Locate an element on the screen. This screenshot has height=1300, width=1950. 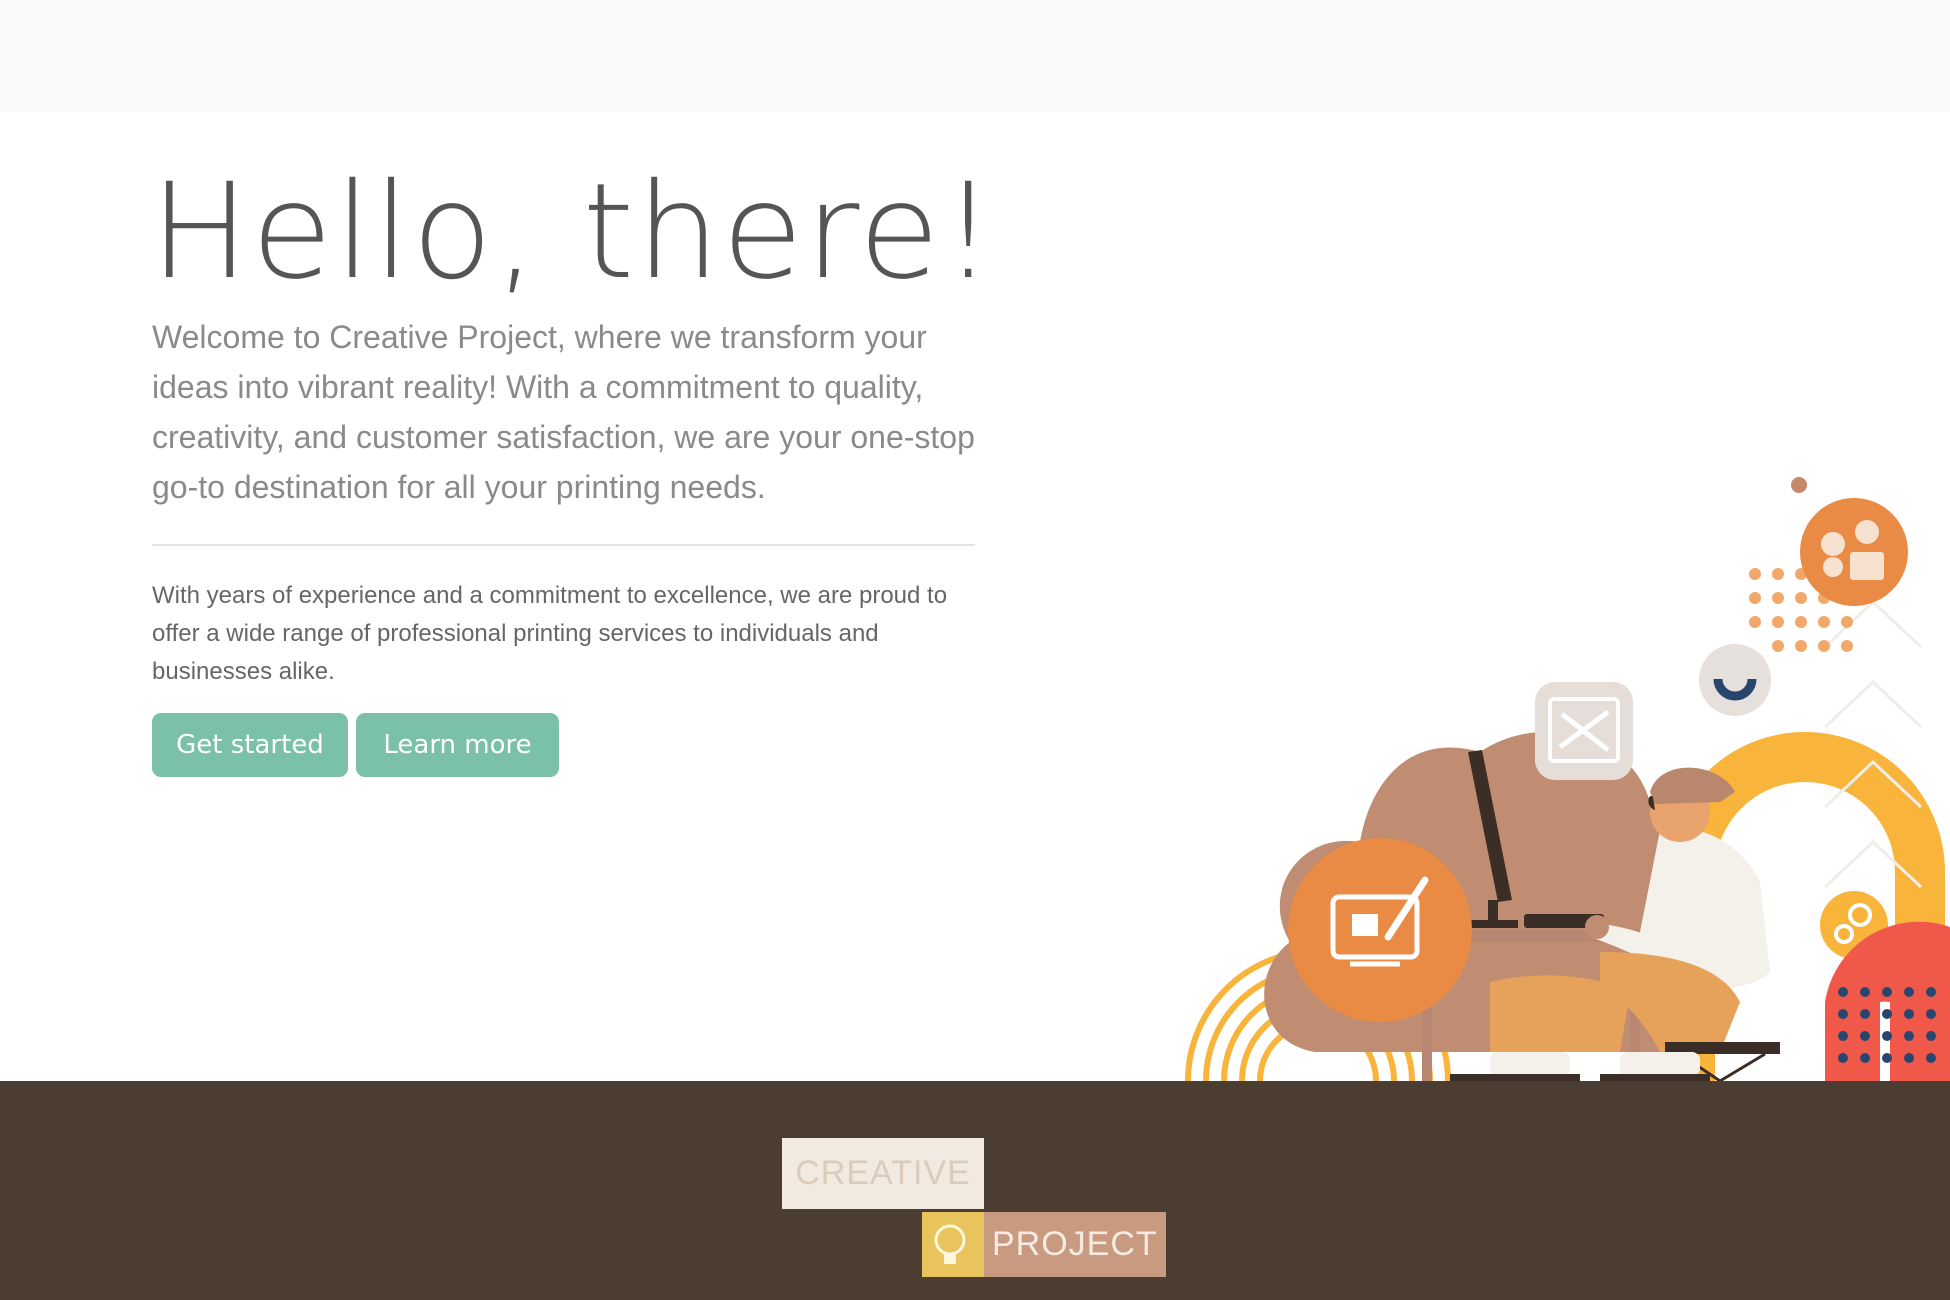
logo-project-text: PROJECT is located at coordinates (1075, 1244).